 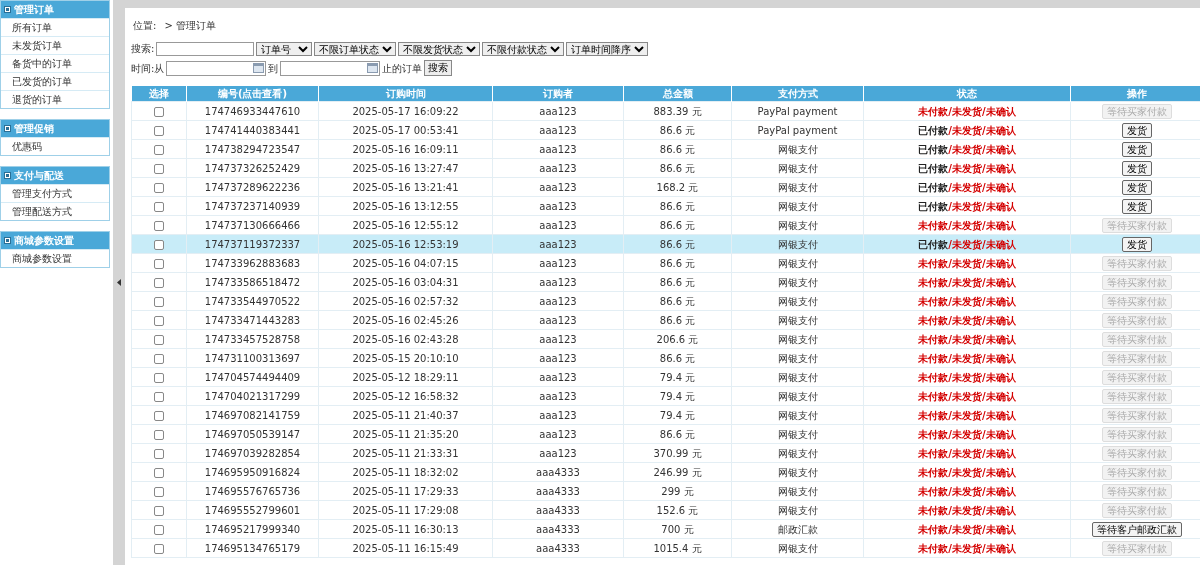 What do you see at coordinates (55, 193) in the screenshot?
I see `sidebar-item: 管理支付方式` at bounding box center [55, 193].